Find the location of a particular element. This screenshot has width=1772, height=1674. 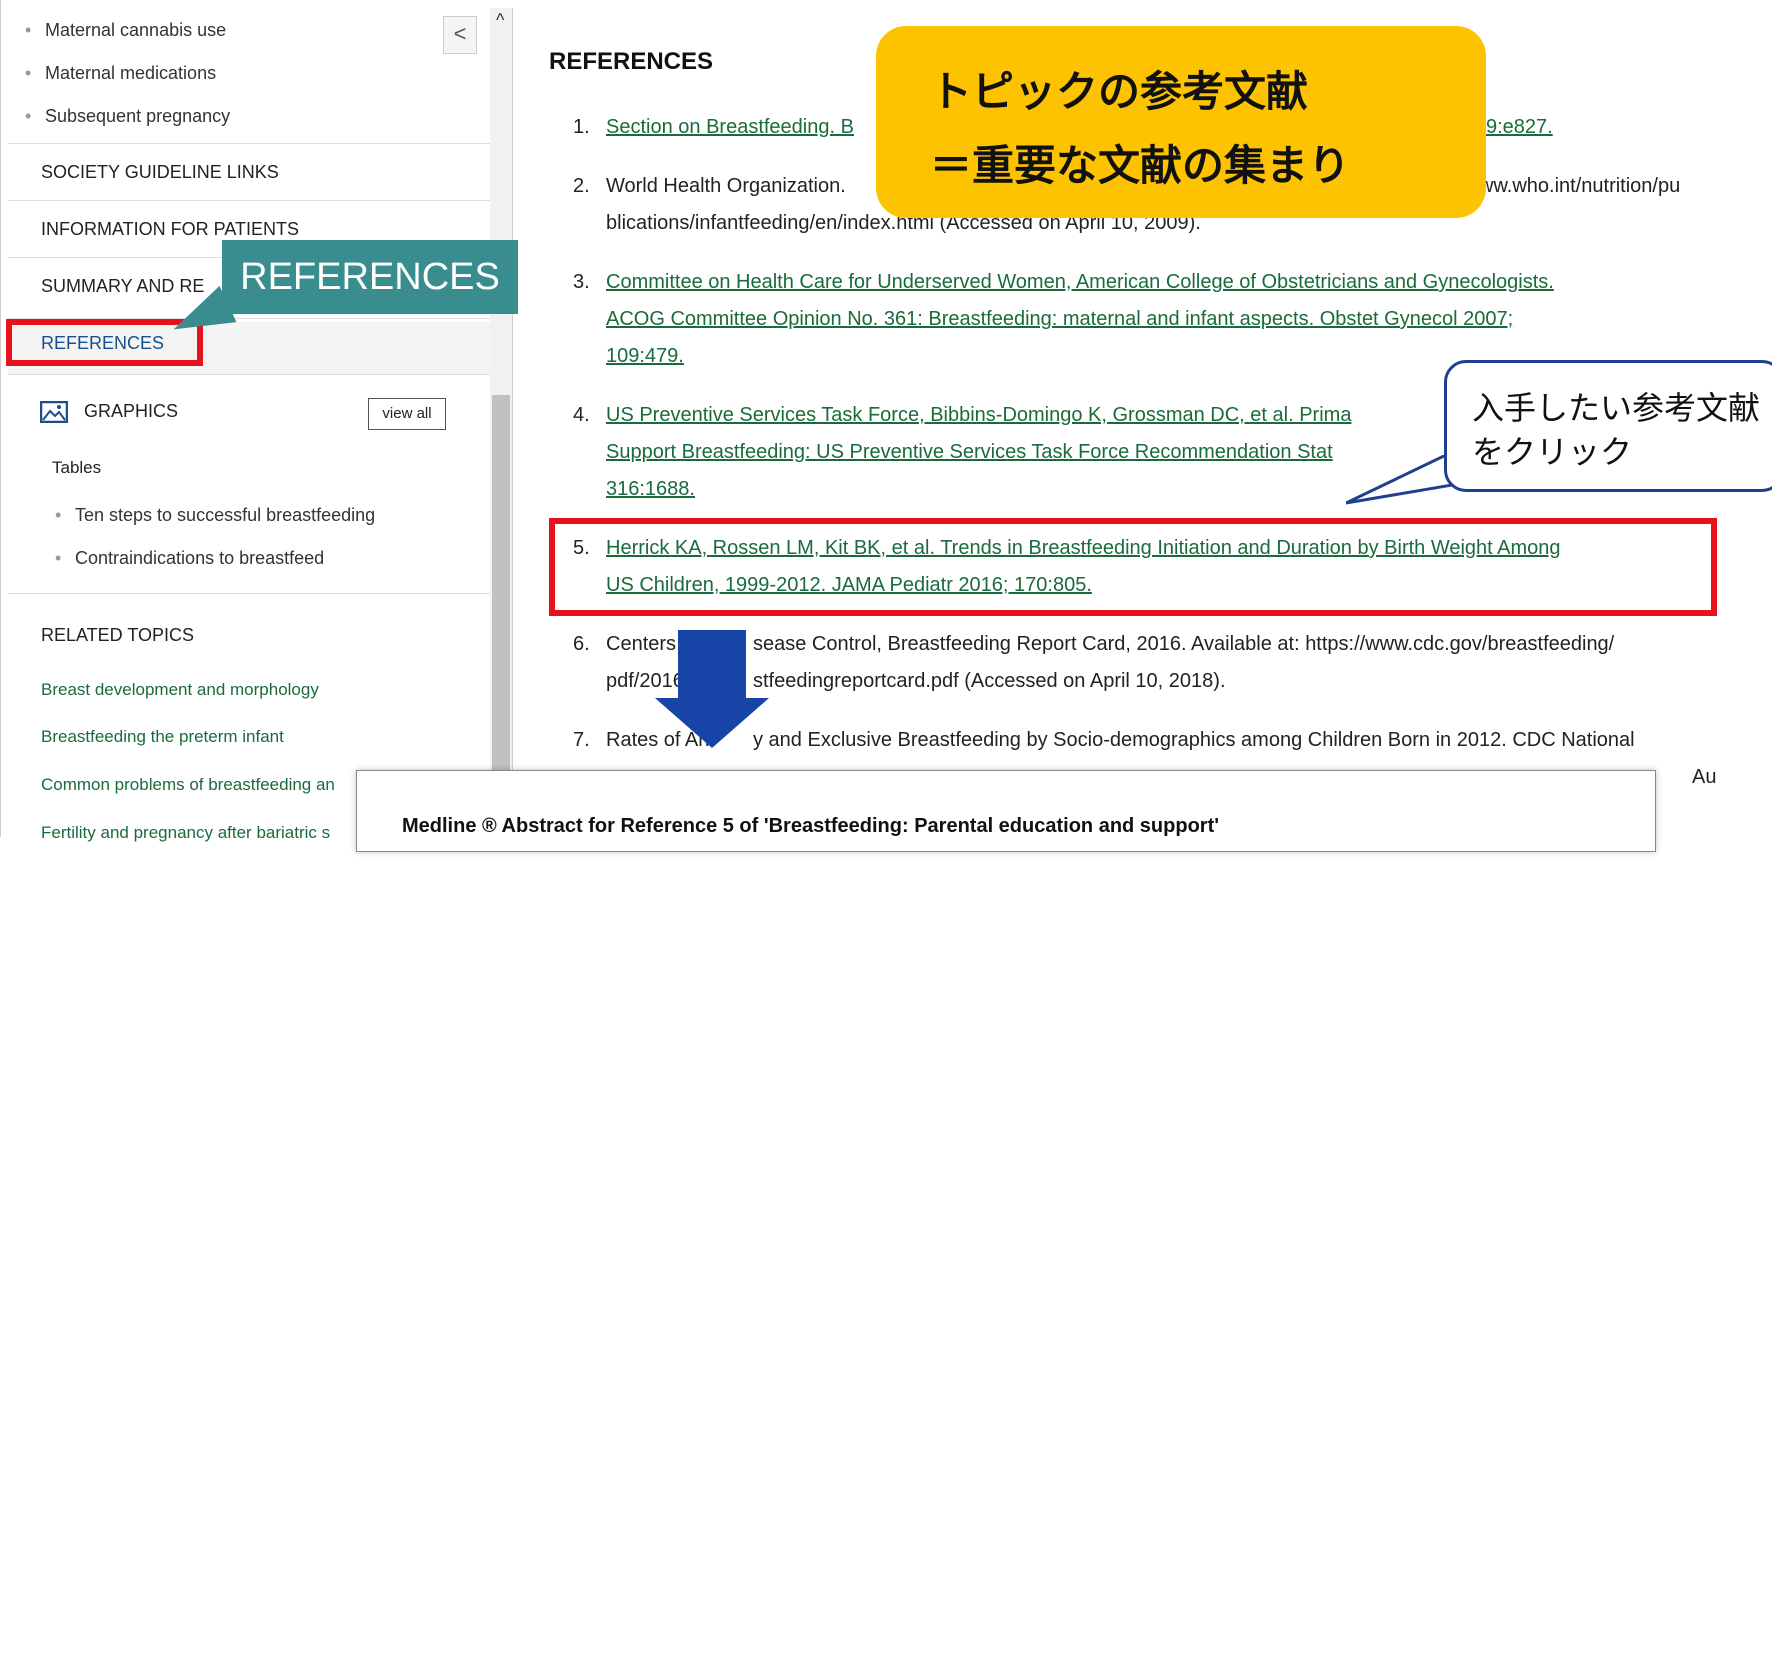

related-topic-link: Breast development and morphology is located at coordinates (180, 690).